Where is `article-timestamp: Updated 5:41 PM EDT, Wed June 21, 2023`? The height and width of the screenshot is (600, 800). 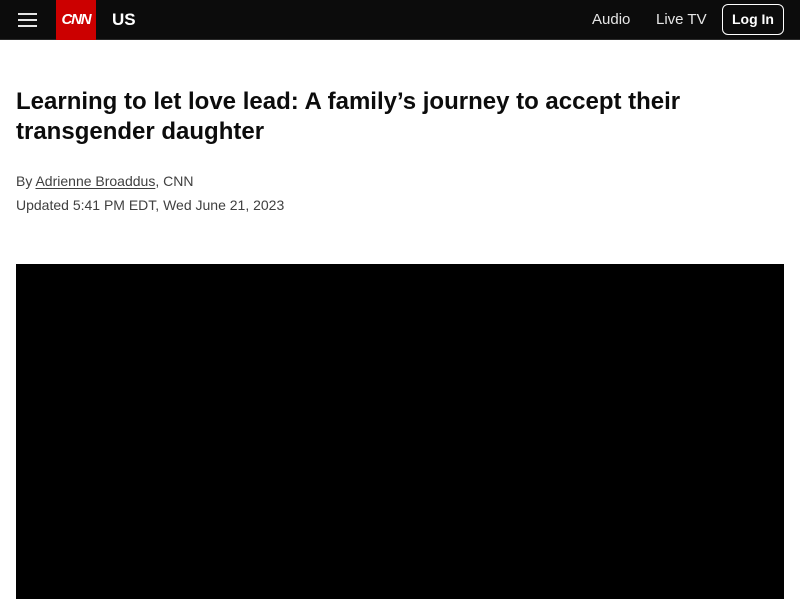
article-timestamp: Updated 5:41 PM EDT, Wed June 21, 2023 is located at coordinates (150, 205).